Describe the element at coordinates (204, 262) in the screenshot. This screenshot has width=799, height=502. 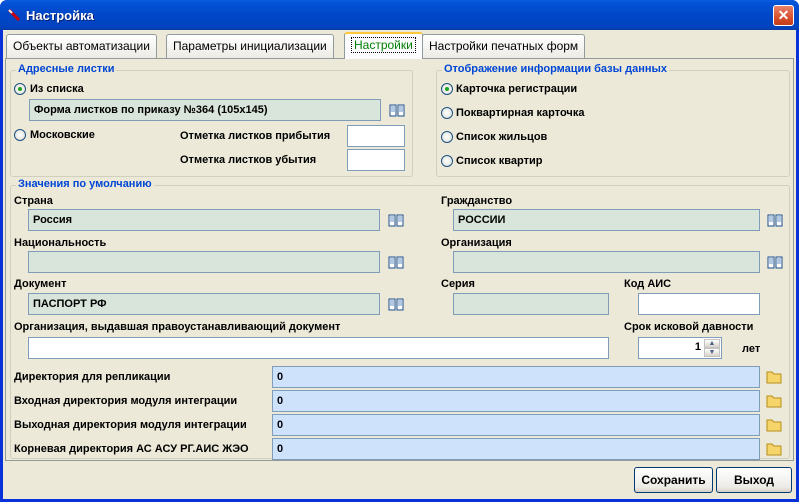
I see `nationality-field` at that location.